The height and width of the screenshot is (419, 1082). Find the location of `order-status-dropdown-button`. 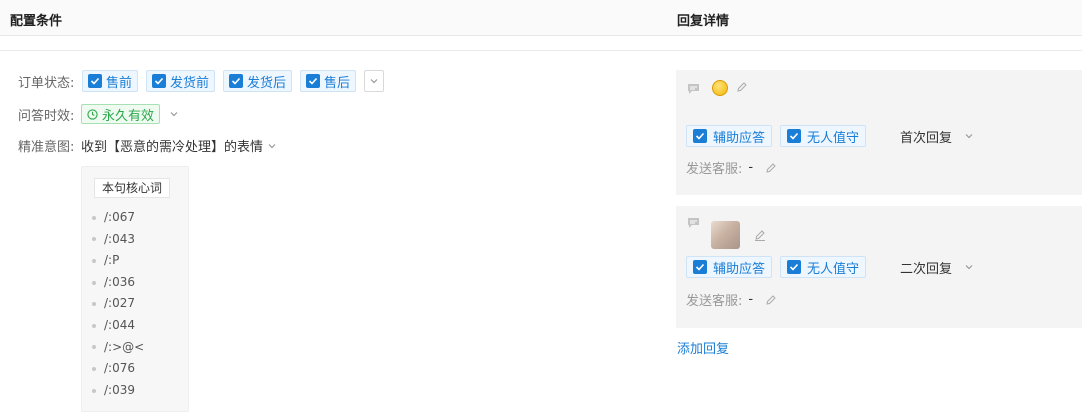

order-status-dropdown-button is located at coordinates (374, 81).